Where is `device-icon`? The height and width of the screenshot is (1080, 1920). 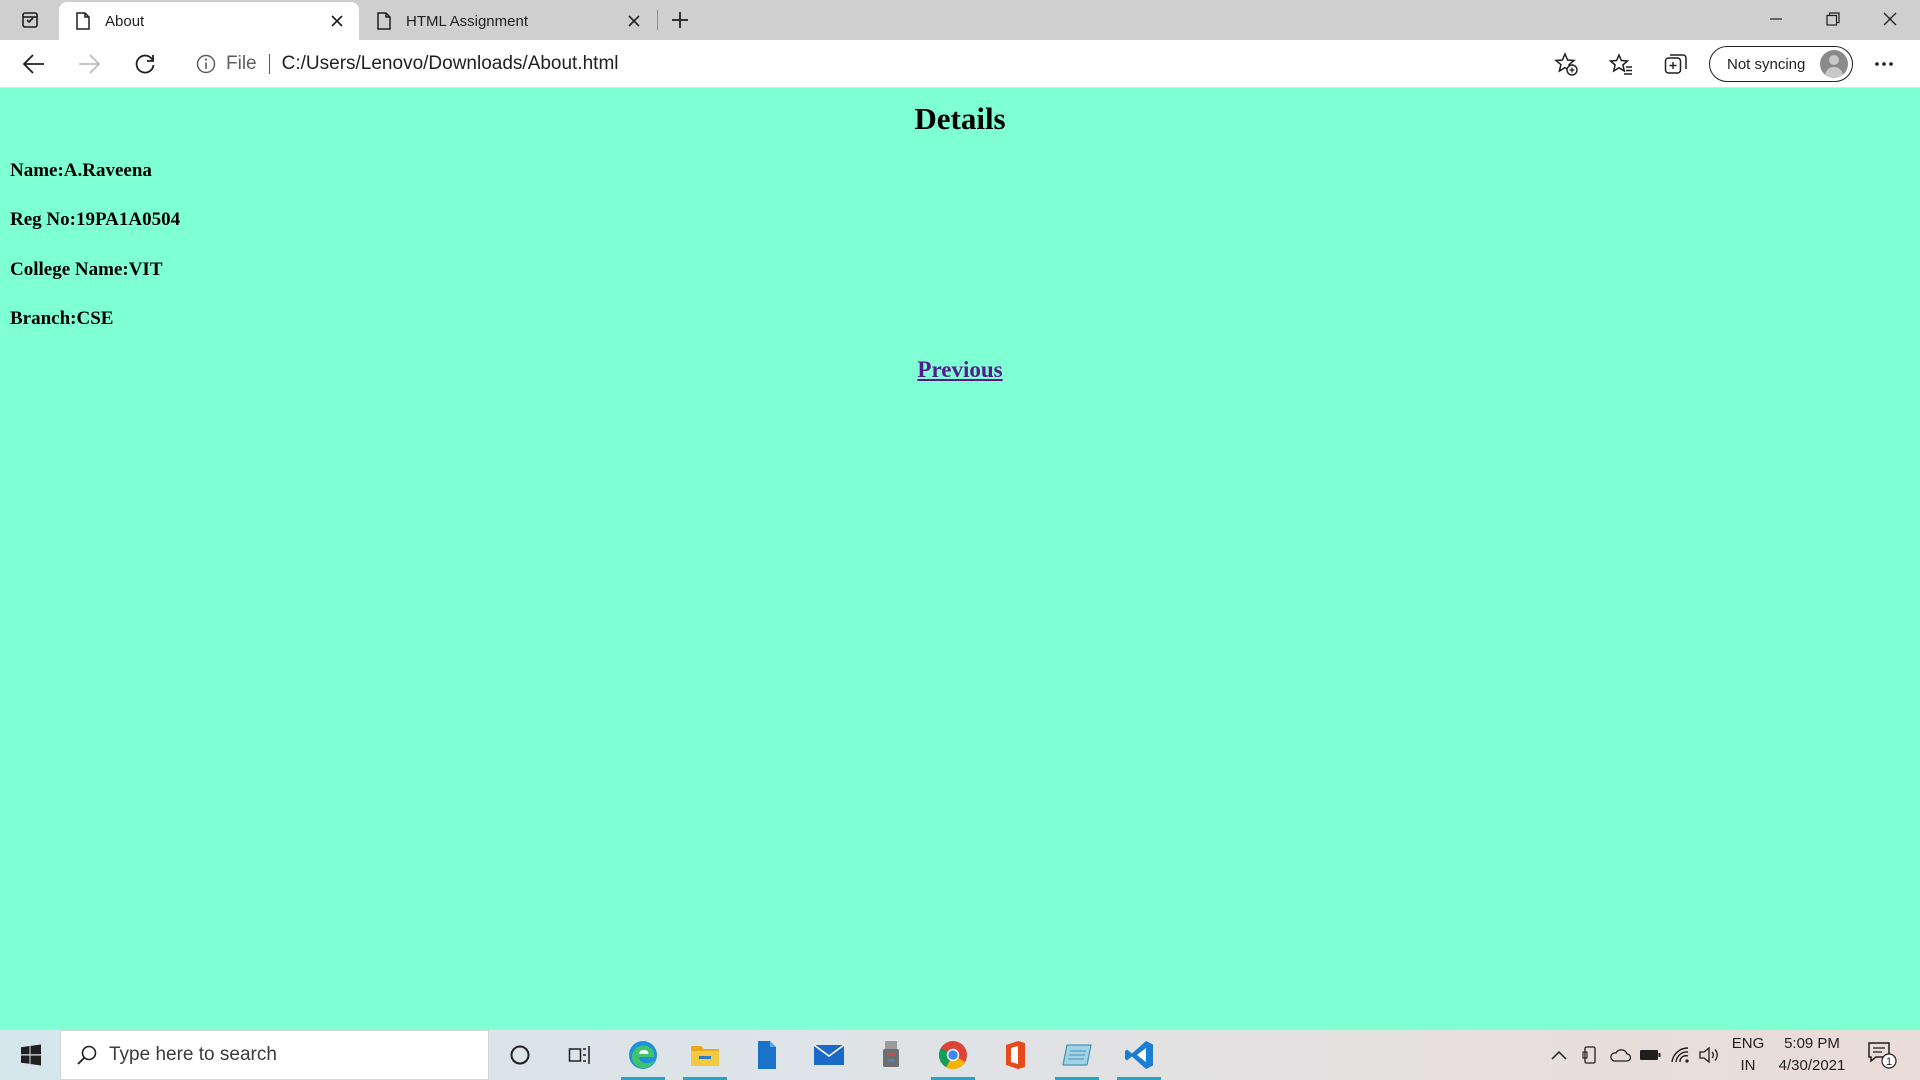 device-icon is located at coordinates (1589, 1055).